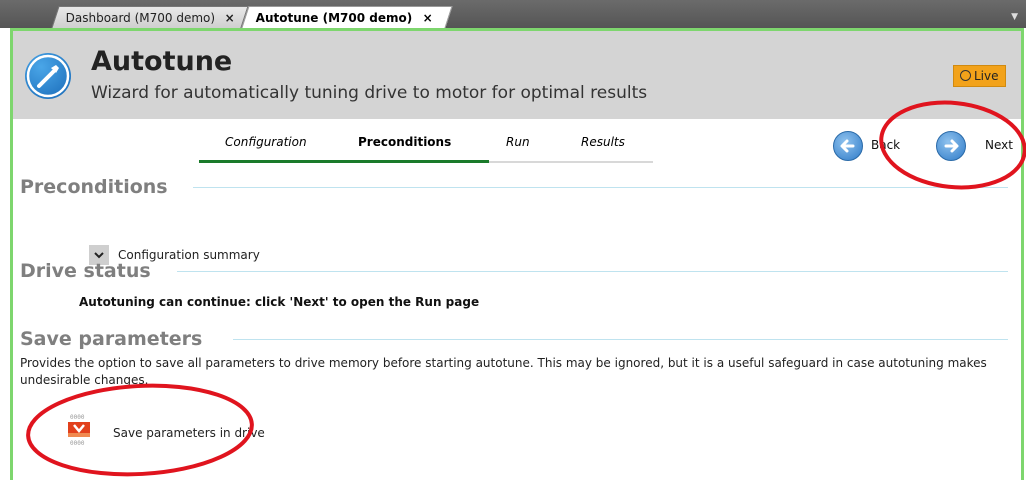  I want to click on live-label: Live, so click(986, 76).